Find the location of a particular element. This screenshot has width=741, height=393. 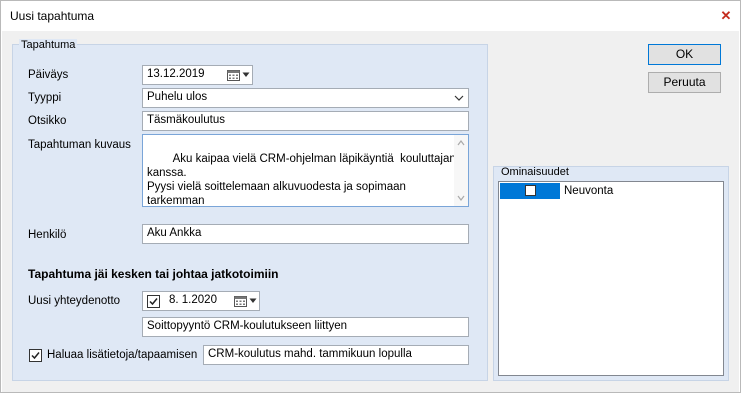

type-select: Puhelu ulos is located at coordinates (305, 98).